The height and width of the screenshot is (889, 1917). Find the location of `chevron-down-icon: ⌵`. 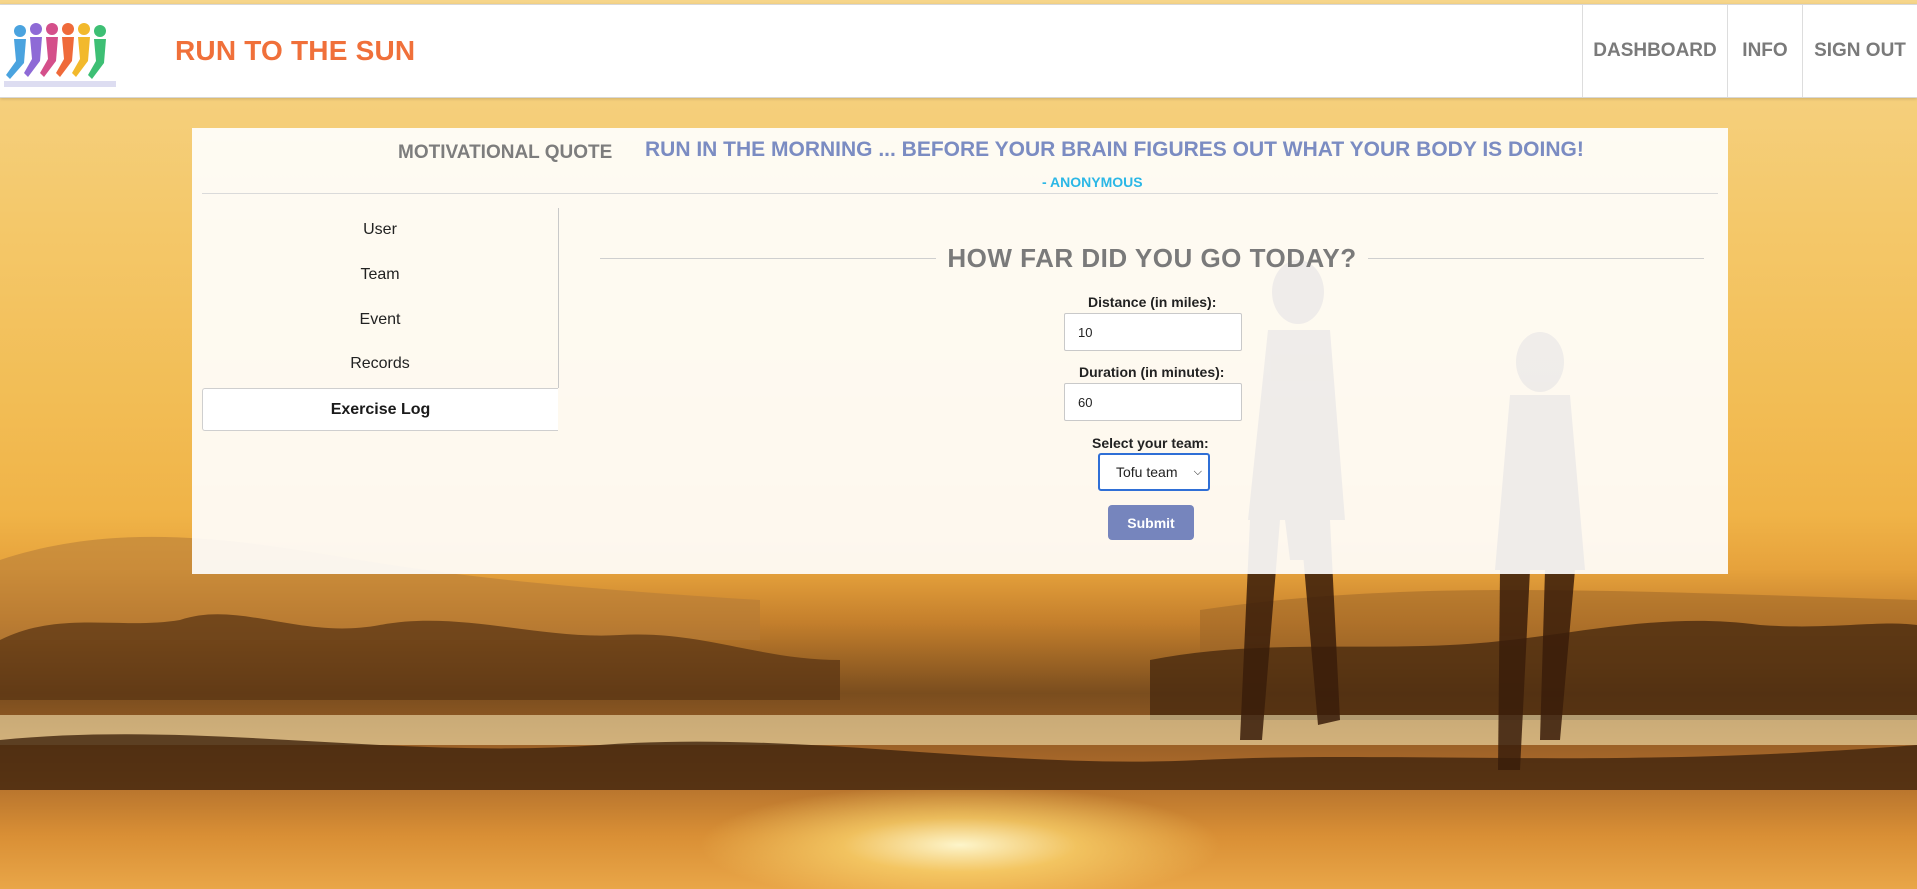

chevron-down-icon: ⌵ is located at coordinates (1197, 471).